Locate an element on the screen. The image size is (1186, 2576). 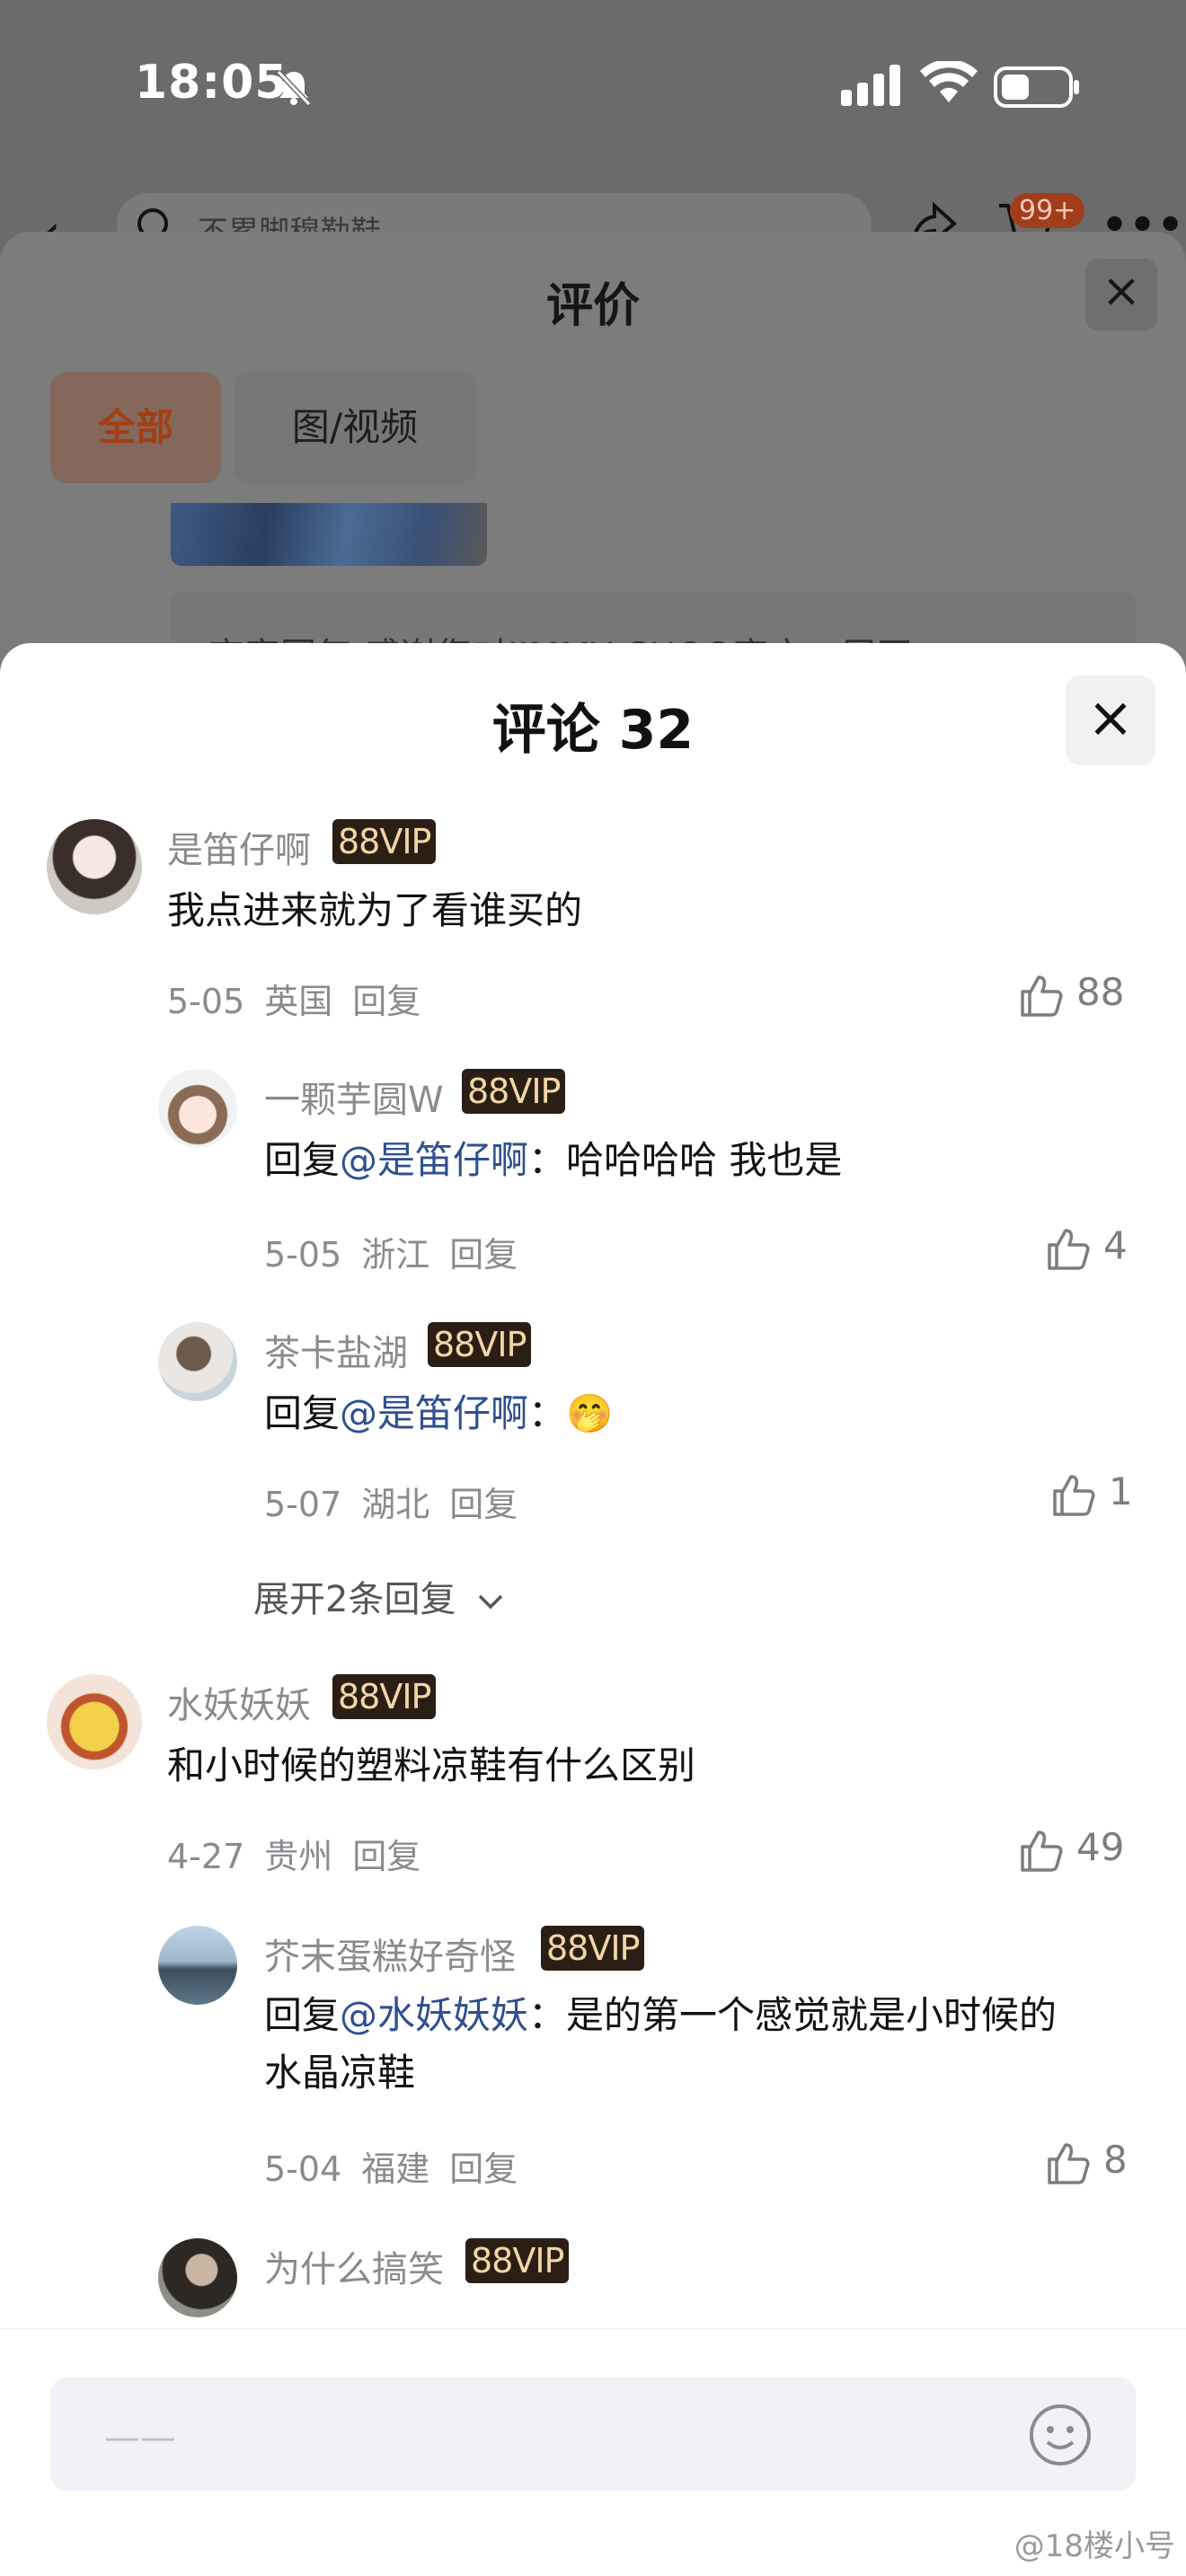
comment-meta: 5-04 福建 回复 is located at coordinates (400, 2166).